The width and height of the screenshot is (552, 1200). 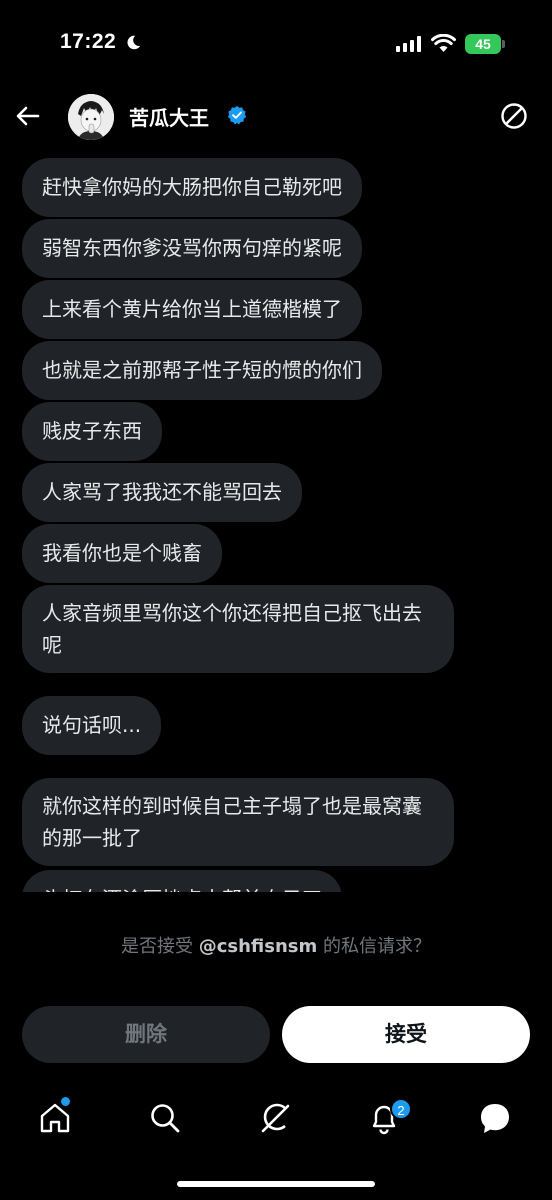 I want to click on bottom-tab-bar, so click(x=276, y=1120).